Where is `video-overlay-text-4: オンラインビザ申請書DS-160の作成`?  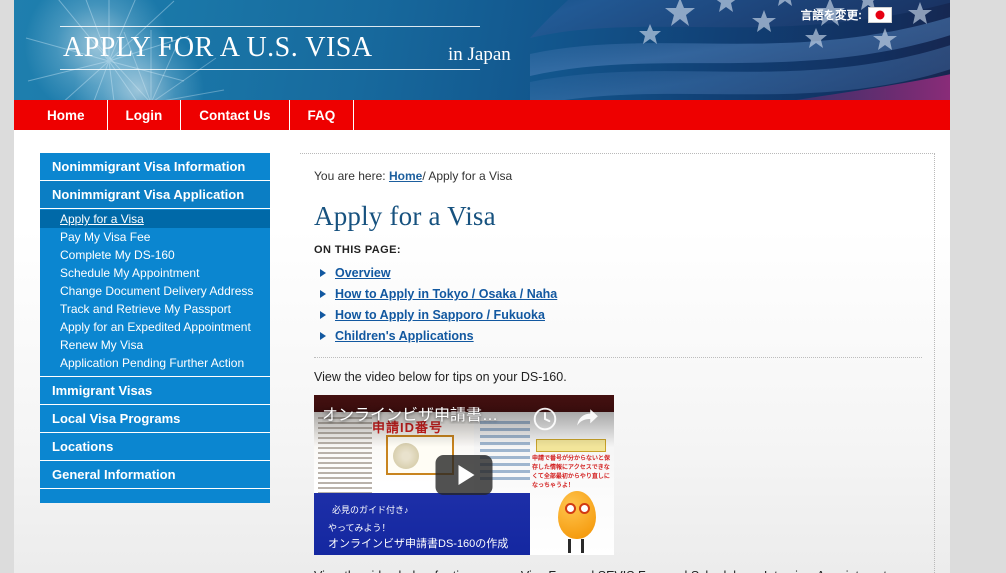
video-overlay-text-4: オンラインビザ申請書DS-160の作成 is located at coordinates (418, 543).